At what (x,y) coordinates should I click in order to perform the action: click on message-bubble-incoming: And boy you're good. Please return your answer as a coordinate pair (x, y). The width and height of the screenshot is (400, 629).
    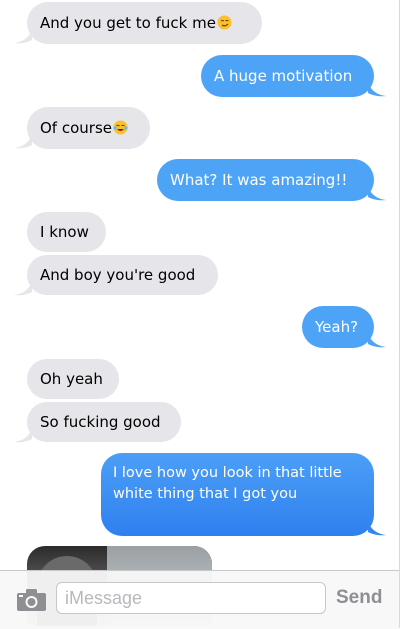
    Looking at the image, I should click on (122, 275).